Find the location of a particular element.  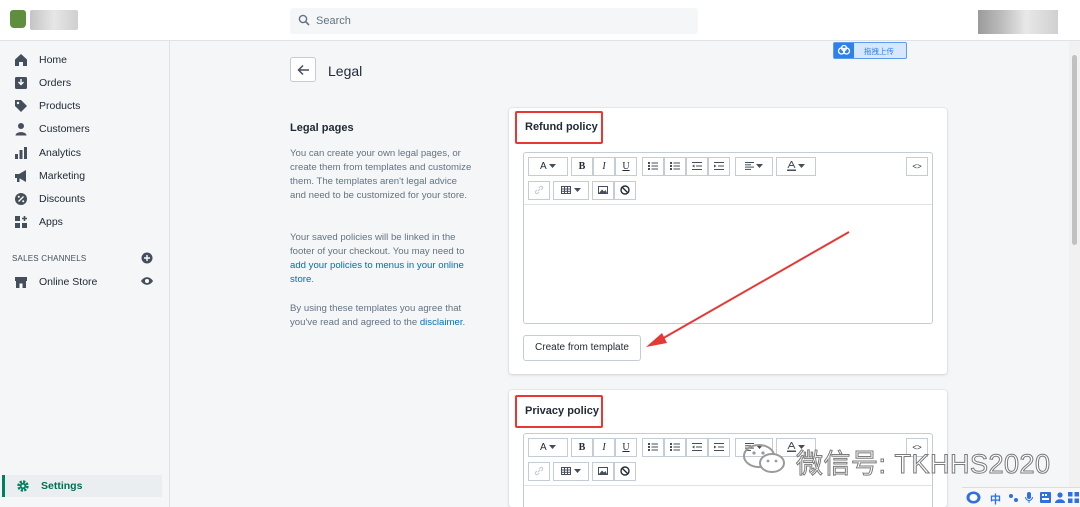

scrollbar-thumb is located at coordinates (1074, 150).